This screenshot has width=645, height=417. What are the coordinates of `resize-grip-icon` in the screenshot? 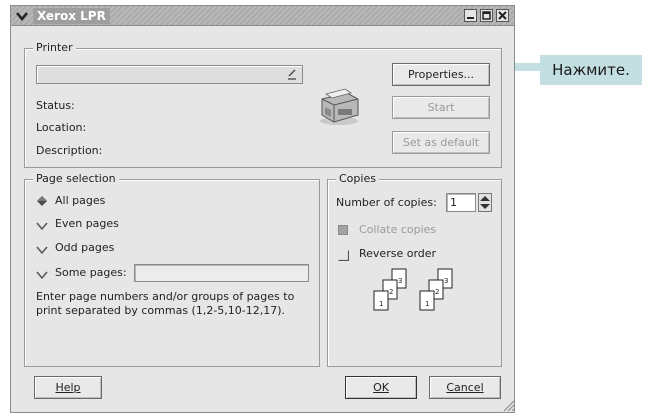 It's located at (508, 405).